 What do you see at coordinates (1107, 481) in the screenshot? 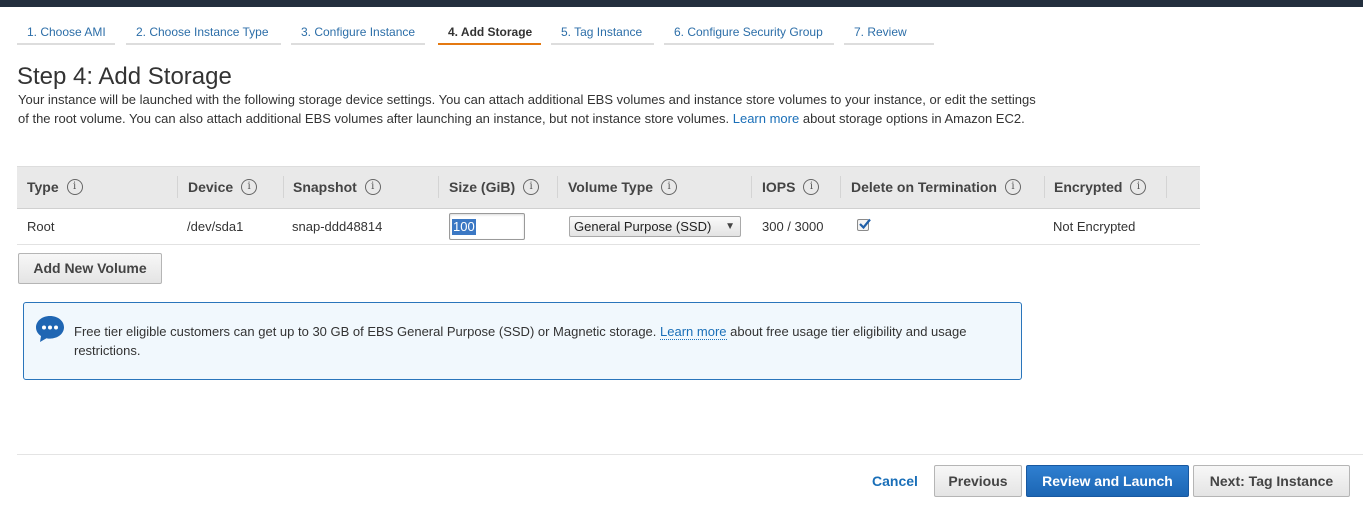
I see `review-and-launch-button: Review and Launch` at bounding box center [1107, 481].